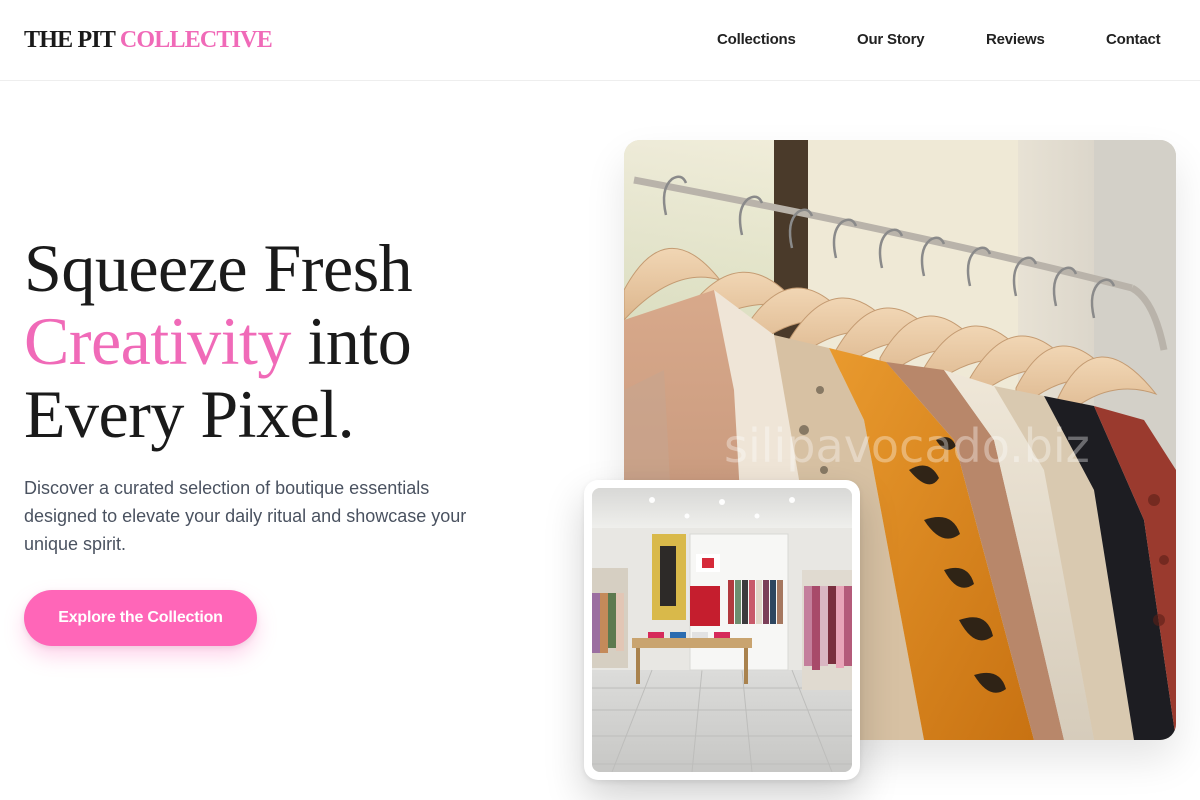  Describe the element at coordinates (359, 341) in the screenshot. I see `hero-title-line2-rest: into` at that location.